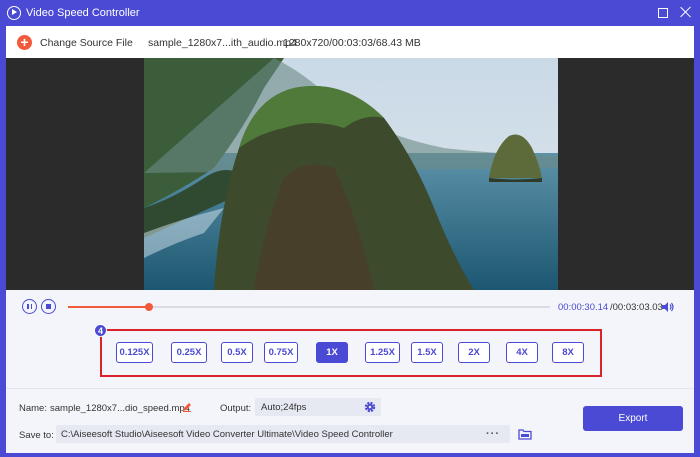 This screenshot has width=700, height=457. What do you see at coordinates (525, 434) in the screenshot?
I see `folder-icon` at bounding box center [525, 434].